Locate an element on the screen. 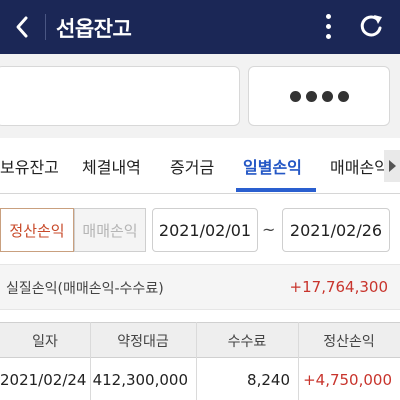 The height and width of the screenshot is (400, 400). realized-pnl-value: +17,764,300 is located at coordinates (338, 287).